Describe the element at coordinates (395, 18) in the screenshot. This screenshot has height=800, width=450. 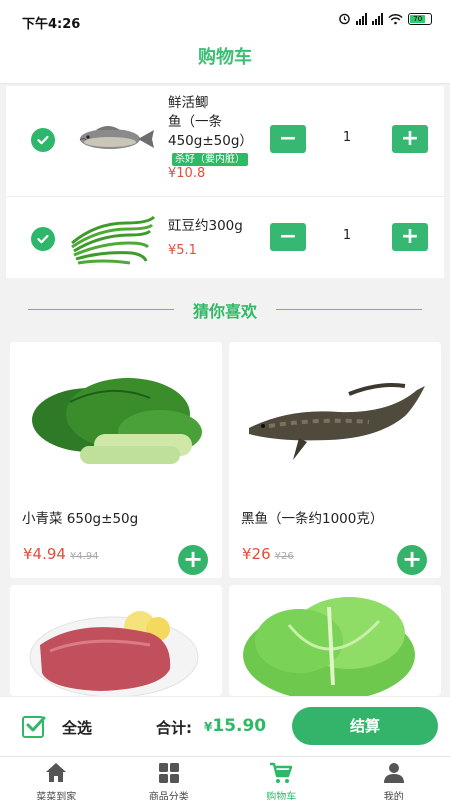
I see `wifi-icon` at that location.